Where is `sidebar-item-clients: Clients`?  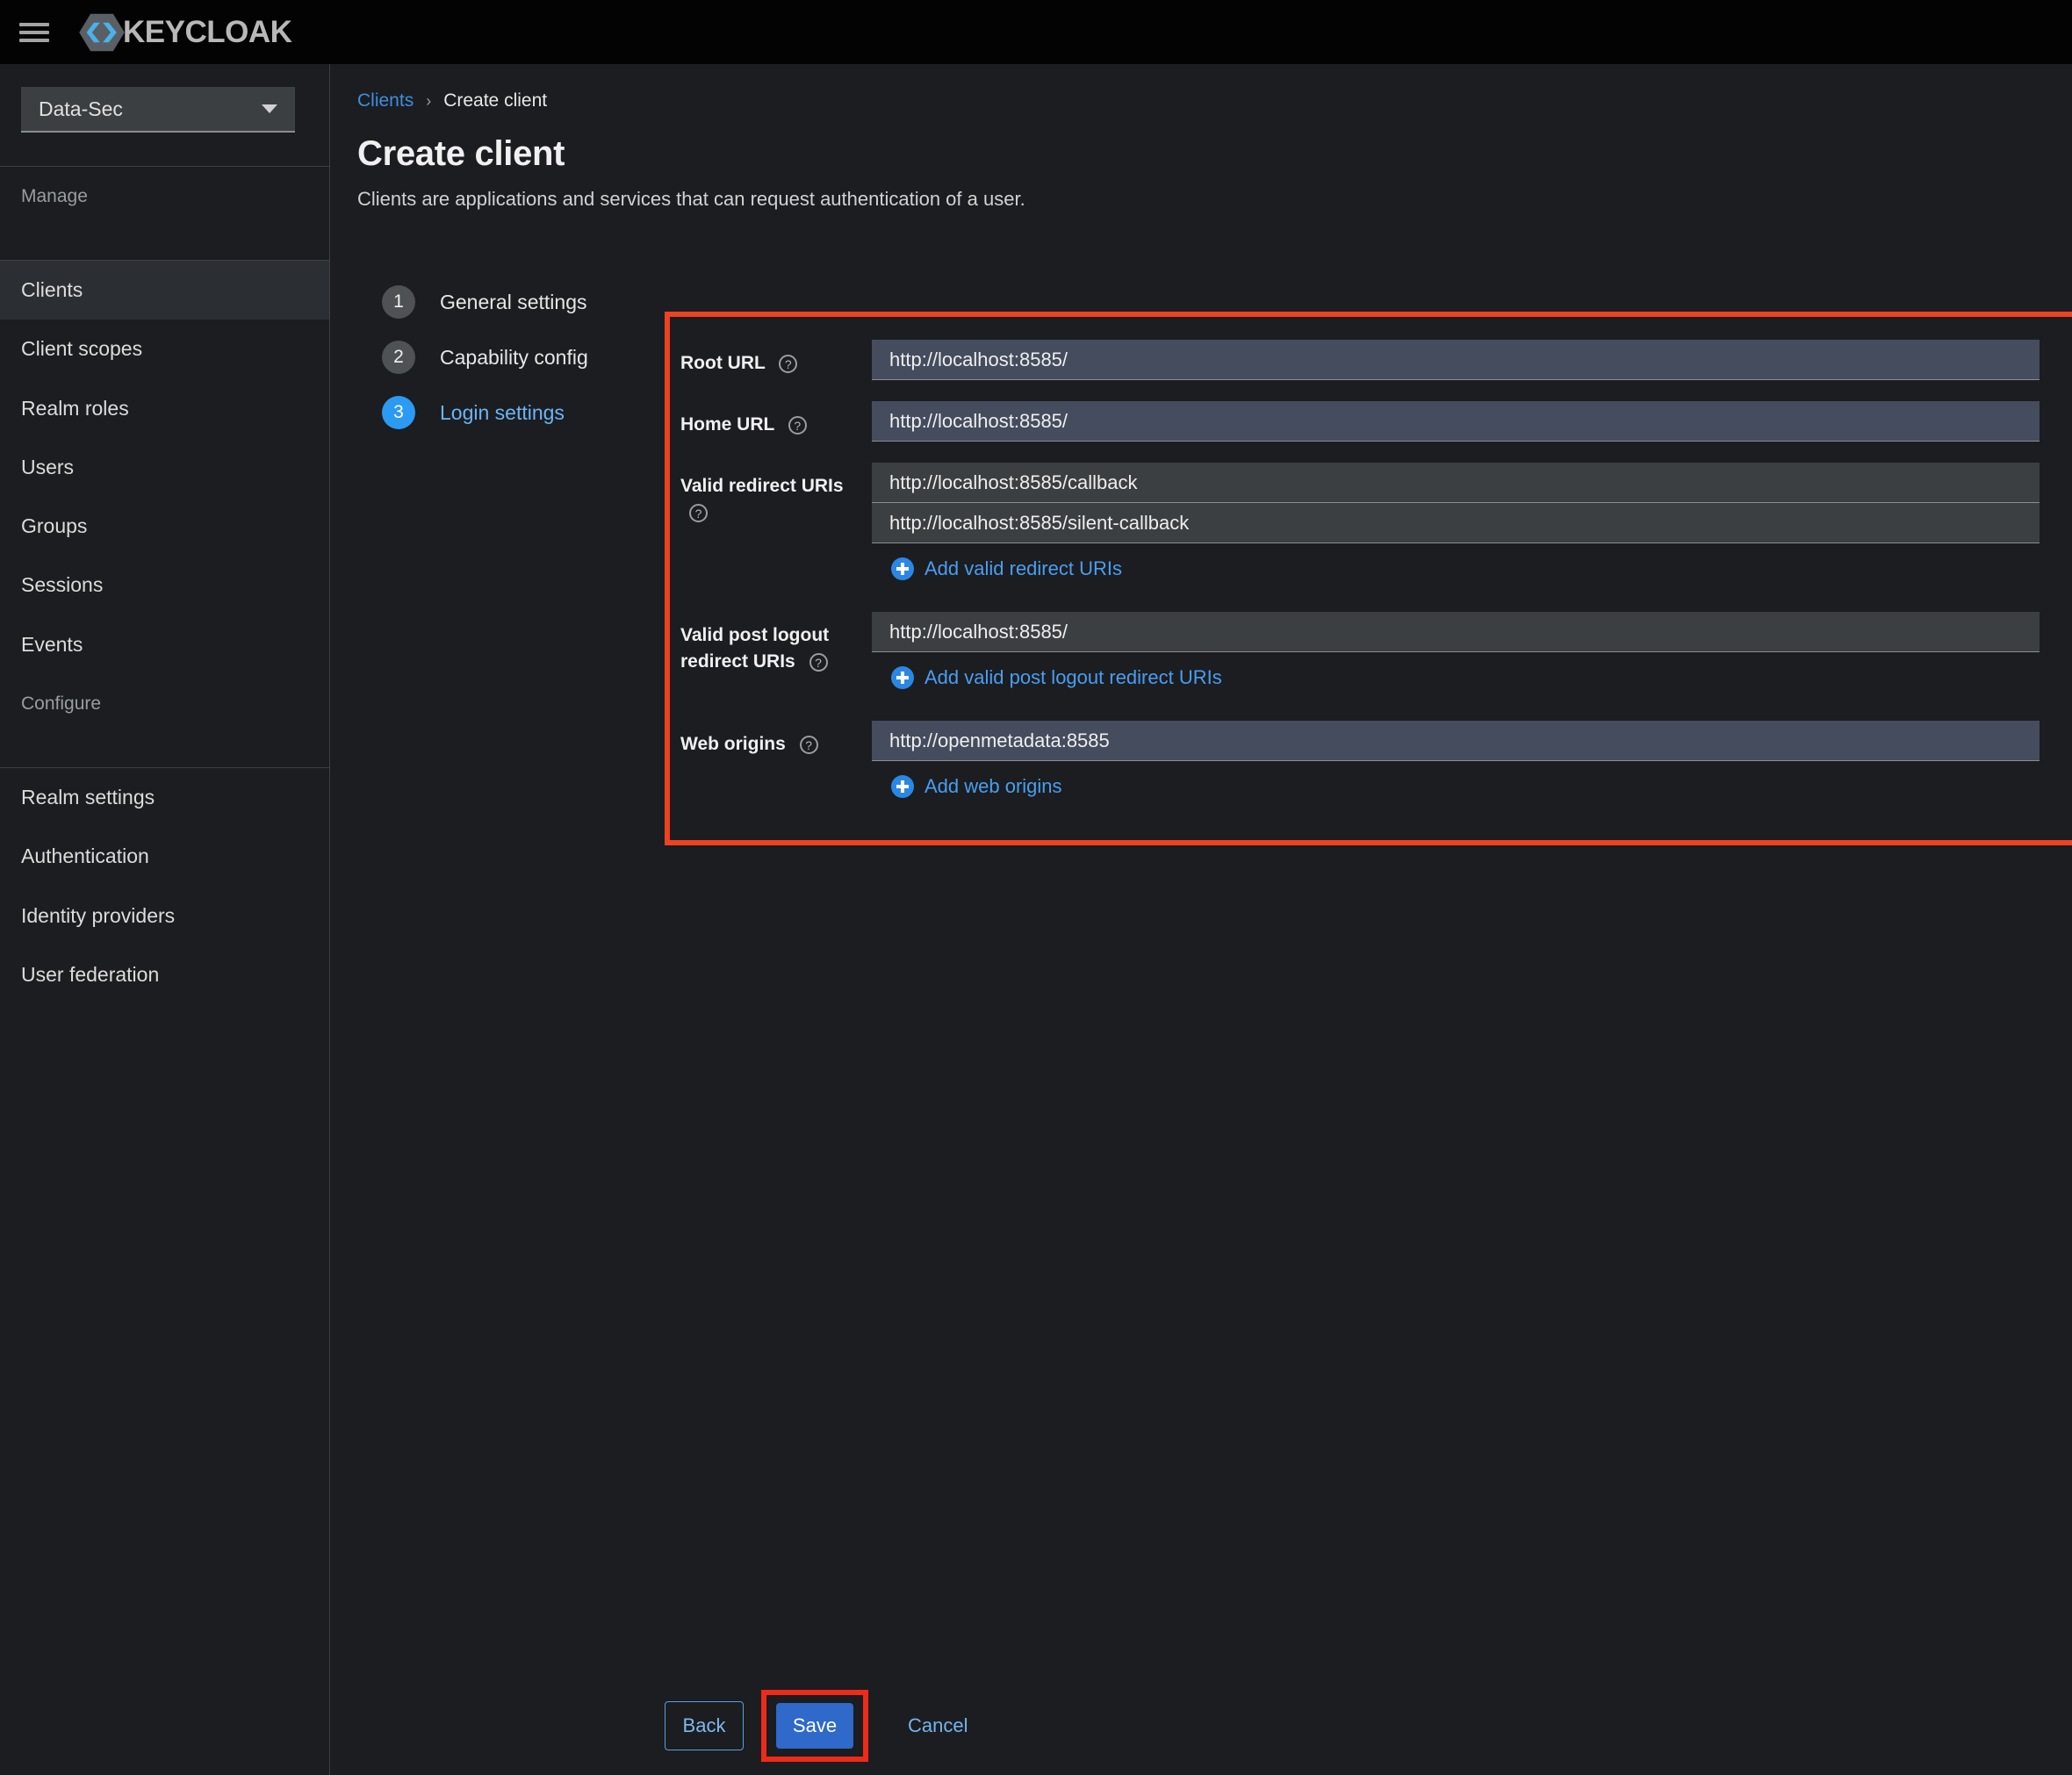 sidebar-item-clients: Clients is located at coordinates (164, 290).